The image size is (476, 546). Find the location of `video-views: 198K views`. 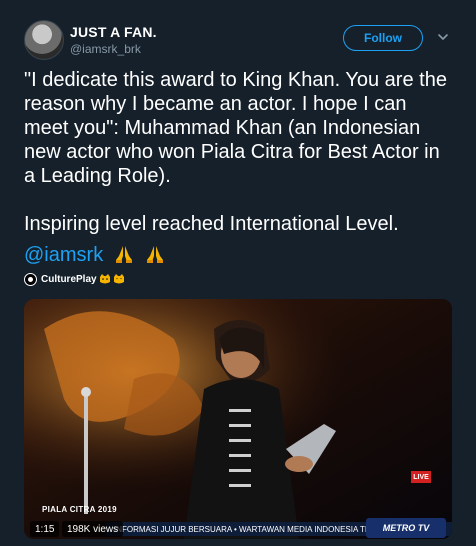

video-views: 198K views is located at coordinates (93, 529).